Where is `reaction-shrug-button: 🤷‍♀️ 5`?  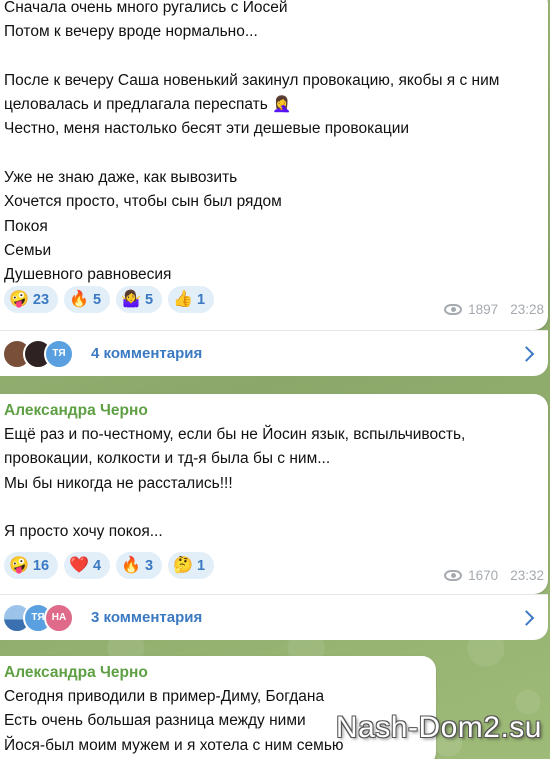 reaction-shrug-button: 🤷‍♀️ 5 is located at coordinates (139, 299).